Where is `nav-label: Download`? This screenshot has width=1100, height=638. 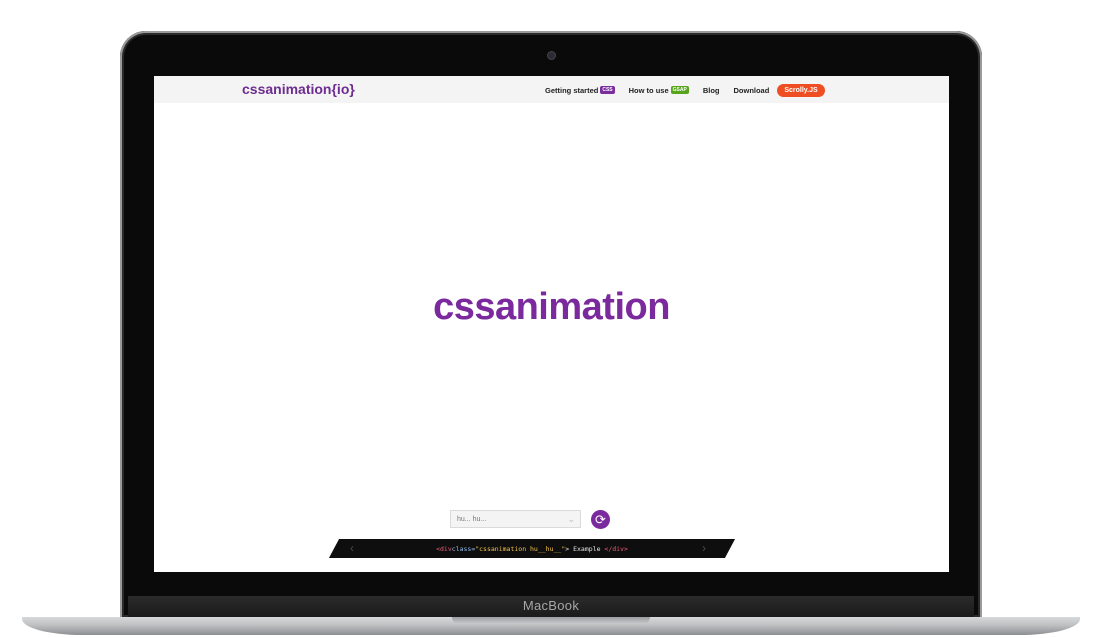 nav-label: Download is located at coordinates (751, 90).